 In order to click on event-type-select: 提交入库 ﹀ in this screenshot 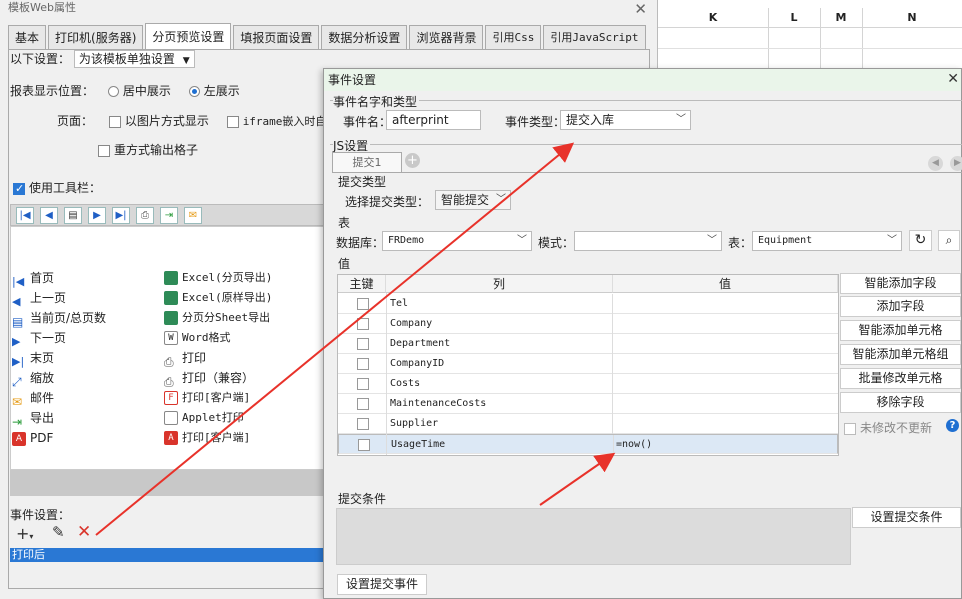, I will do `click(625, 120)`.